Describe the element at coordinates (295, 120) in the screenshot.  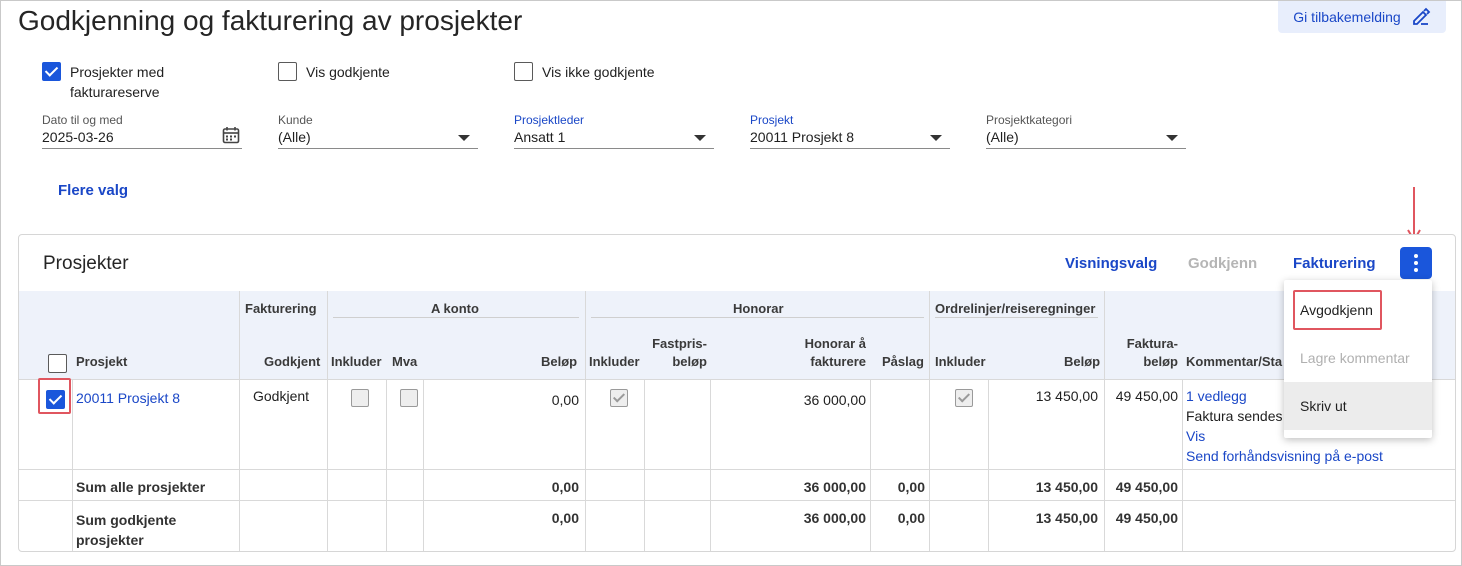
I see `customer-label: Kunde` at that location.